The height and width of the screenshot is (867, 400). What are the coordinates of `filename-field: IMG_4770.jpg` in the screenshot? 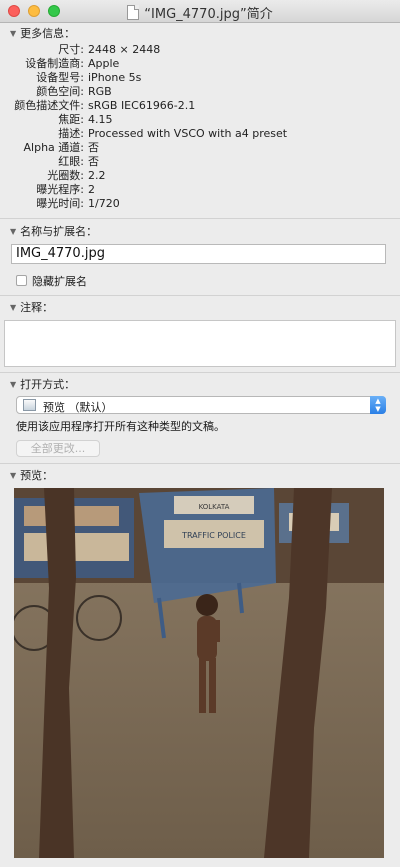 It's located at (198, 254).